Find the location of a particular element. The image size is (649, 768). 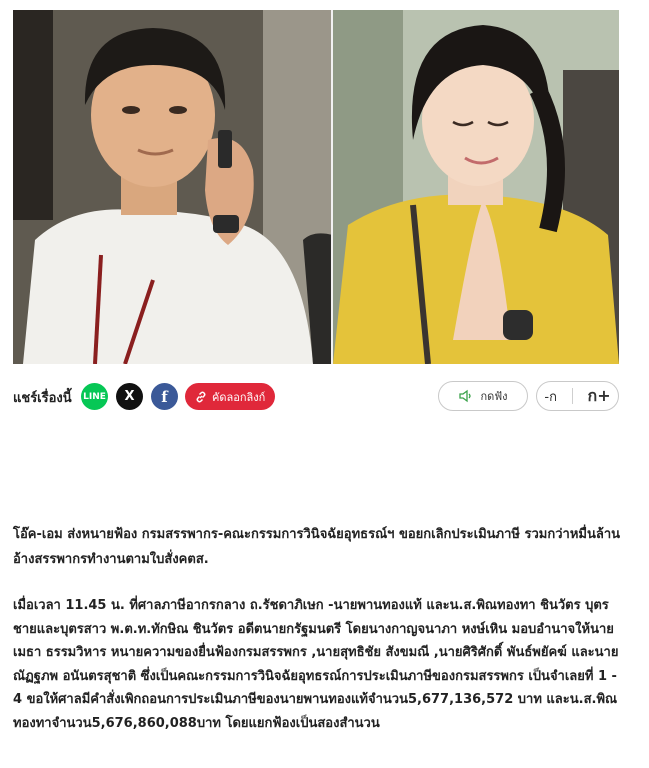

speaker-icon is located at coordinates (464, 396).